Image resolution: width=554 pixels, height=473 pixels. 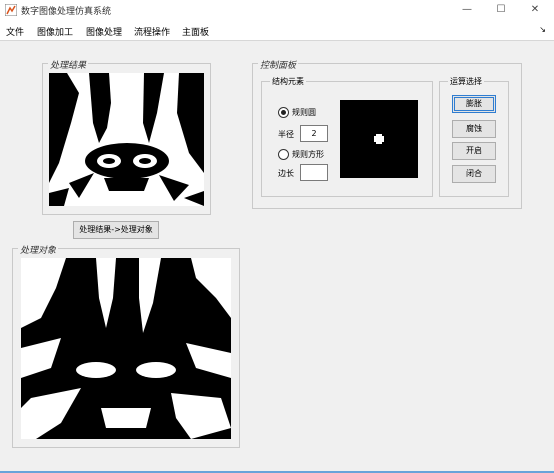 What do you see at coordinates (288, 81) in the screenshot?
I see `structure-element-title: 结构元素` at bounding box center [288, 81].